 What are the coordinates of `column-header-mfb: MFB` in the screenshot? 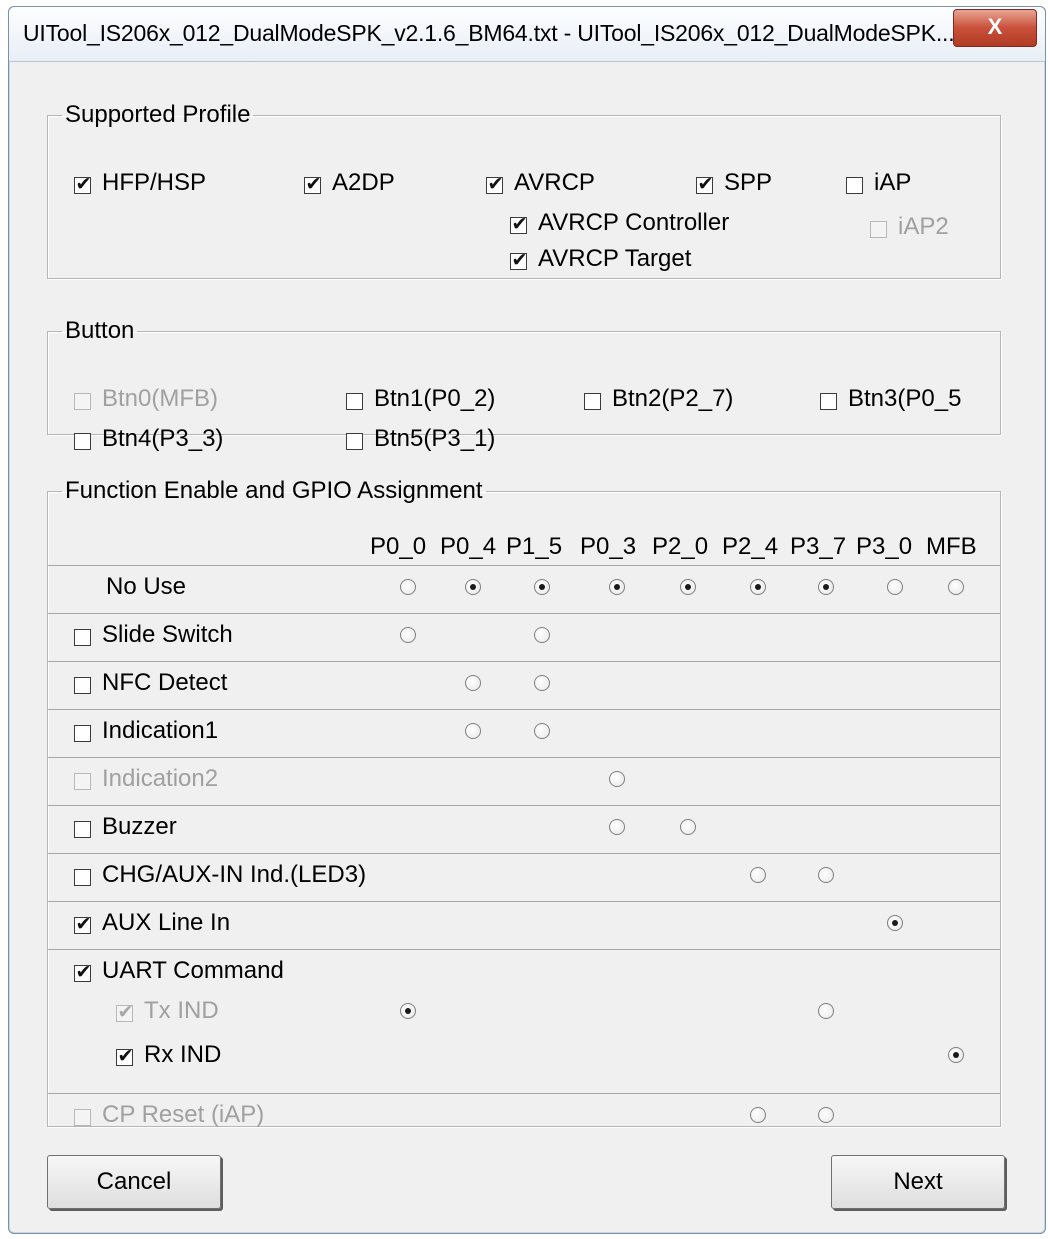 It's located at (951, 546).